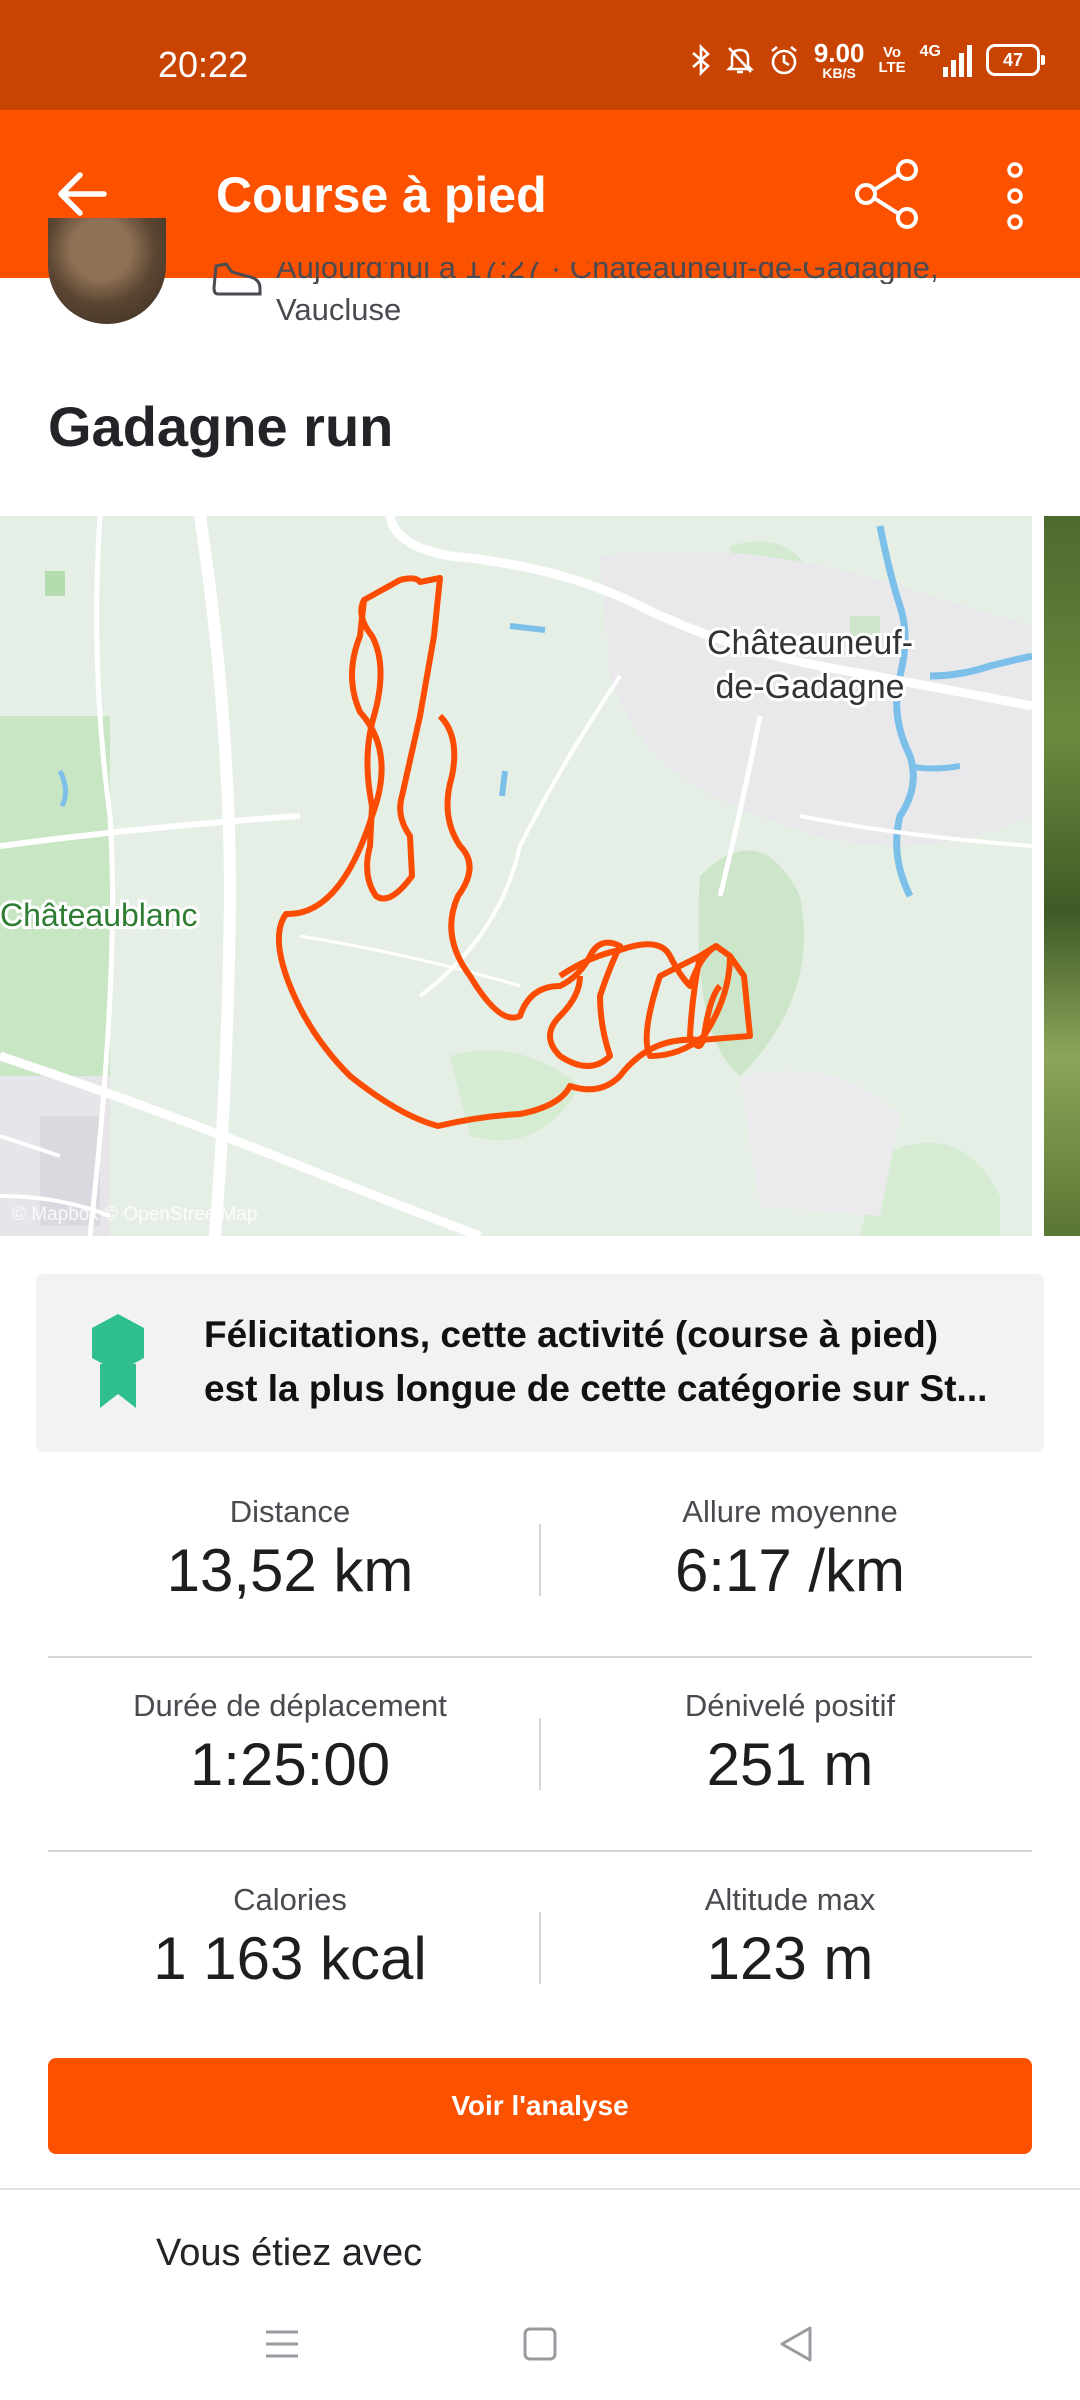  What do you see at coordinates (1062, 876) in the screenshot?
I see `activity-photo` at bounding box center [1062, 876].